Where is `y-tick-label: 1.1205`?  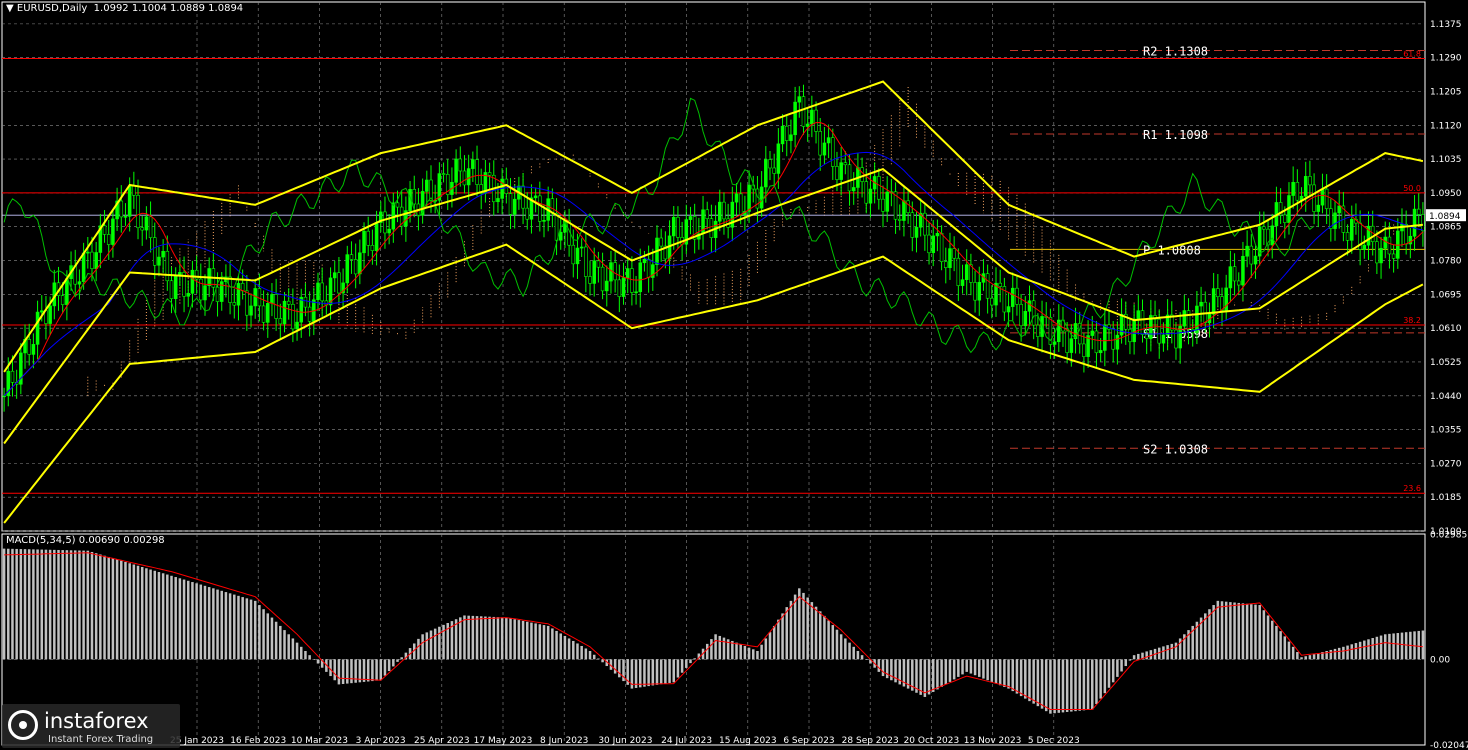
y-tick-label: 1.1205 is located at coordinates (1446, 92).